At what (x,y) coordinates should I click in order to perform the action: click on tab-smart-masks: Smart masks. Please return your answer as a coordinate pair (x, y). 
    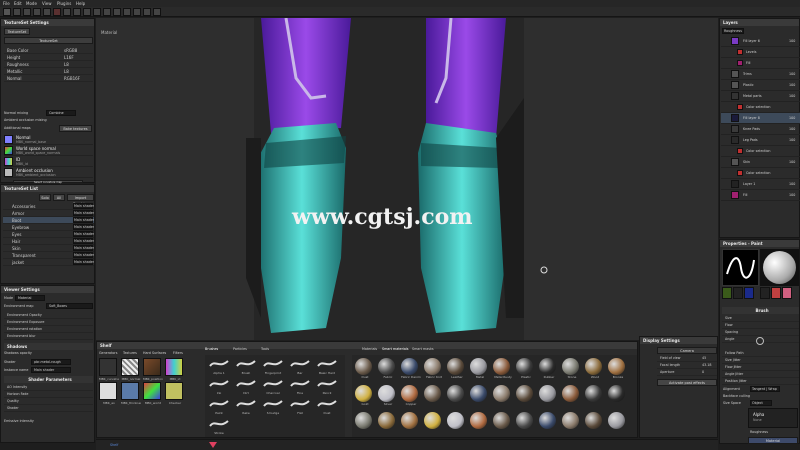
    Looking at the image, I should click on (423, 349).